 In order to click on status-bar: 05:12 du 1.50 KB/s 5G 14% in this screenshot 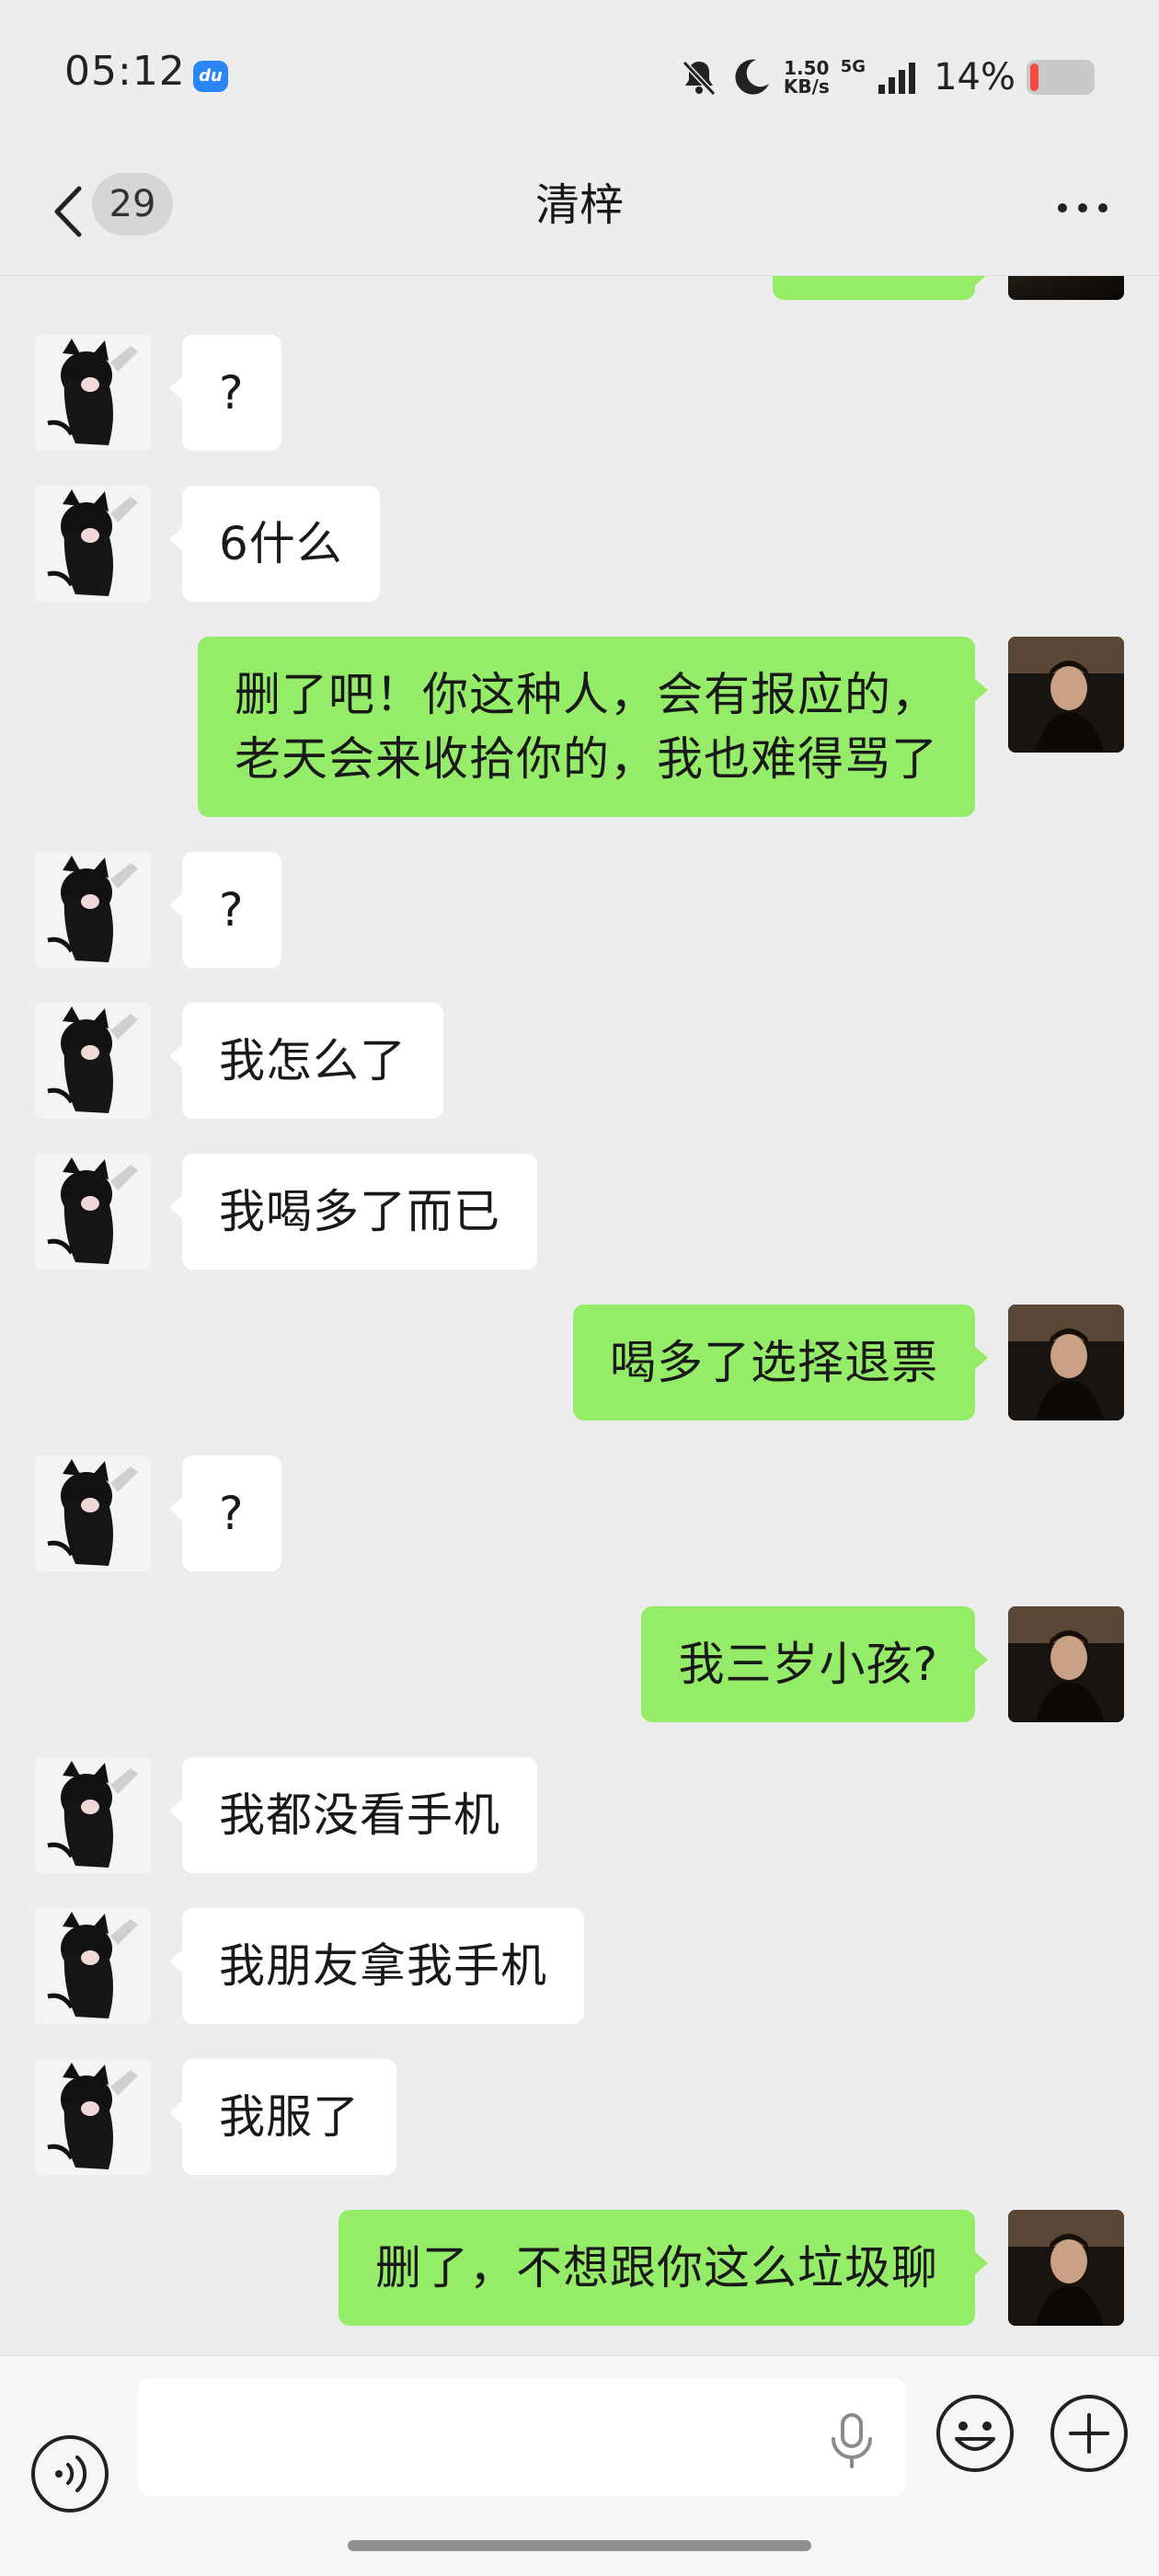, I will do `click(579, 73)`.